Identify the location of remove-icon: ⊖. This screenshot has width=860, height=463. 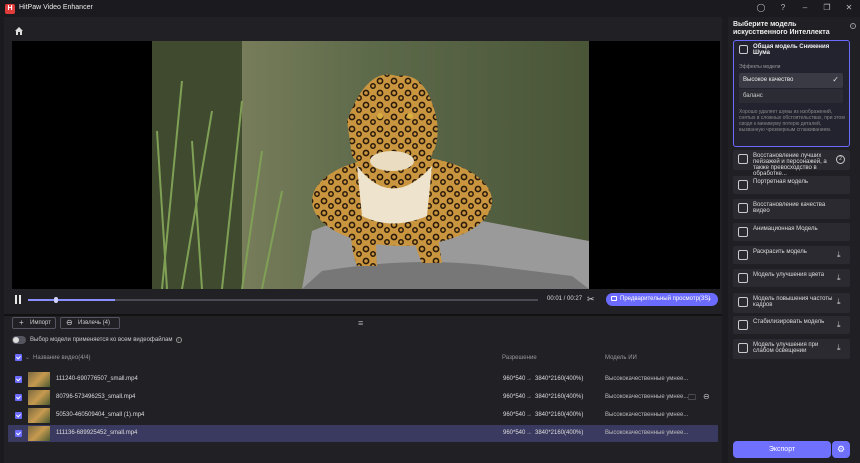
(706, 396).